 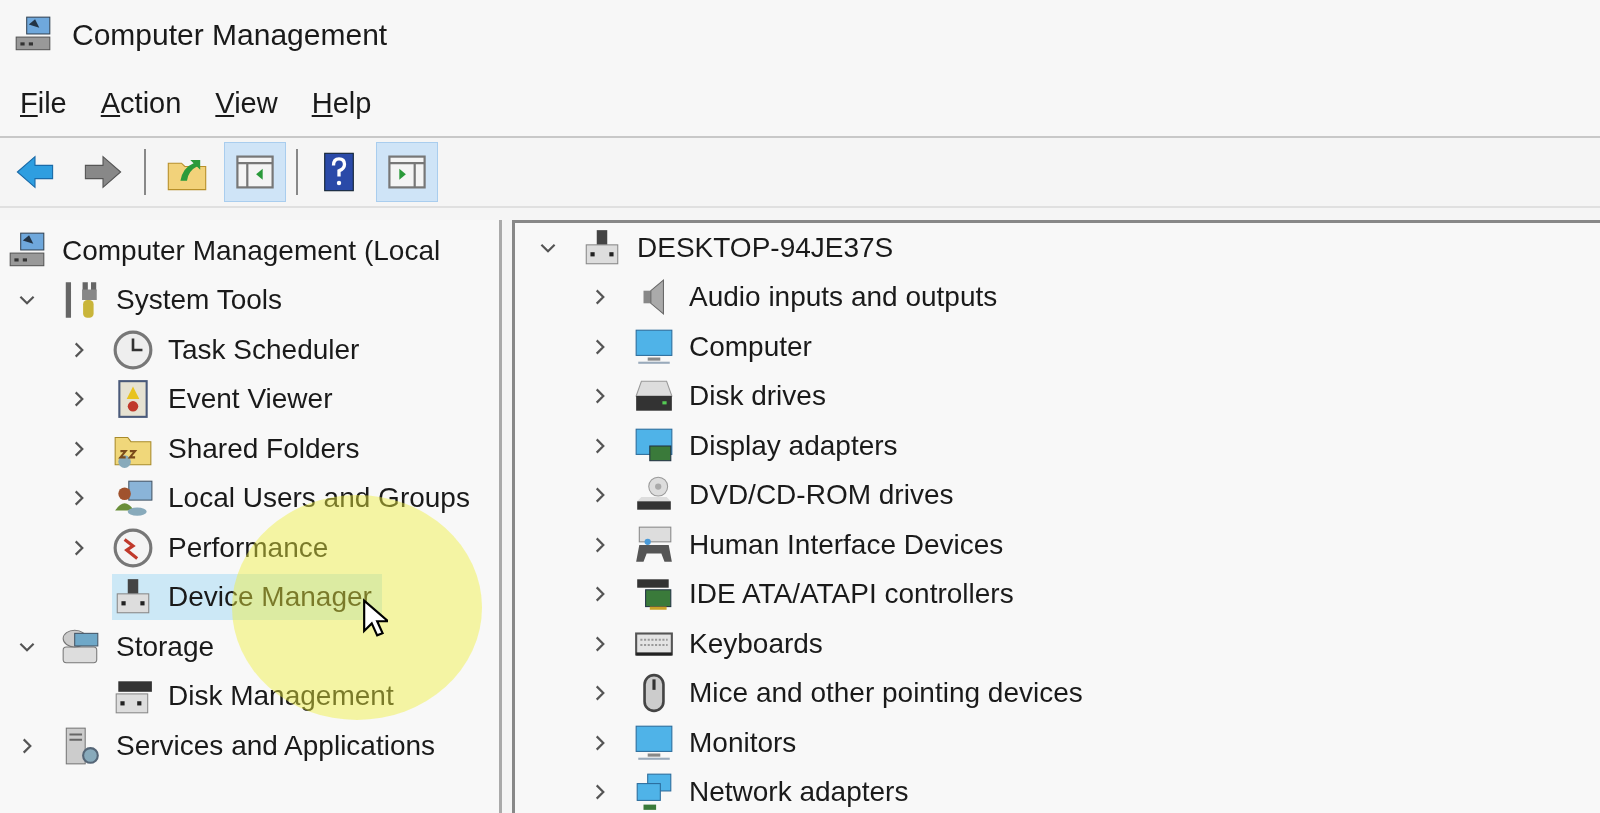 What do you see at coordinates (225, 547) in the screenshot?
I see `tree-item: Performance` at bounding box center [225, 547].